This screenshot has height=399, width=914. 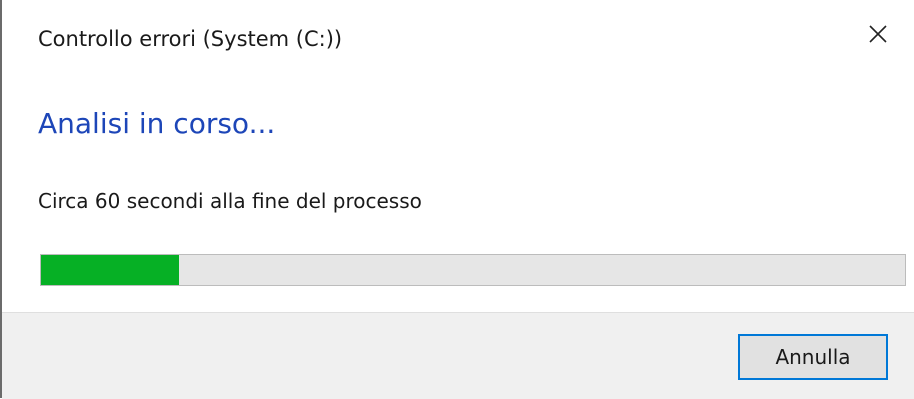 What do you see at coordinates (190, 39) in the screenshot?
I see `window-title: Controllo errori (System (C:))` at bounding box center [190, 39].